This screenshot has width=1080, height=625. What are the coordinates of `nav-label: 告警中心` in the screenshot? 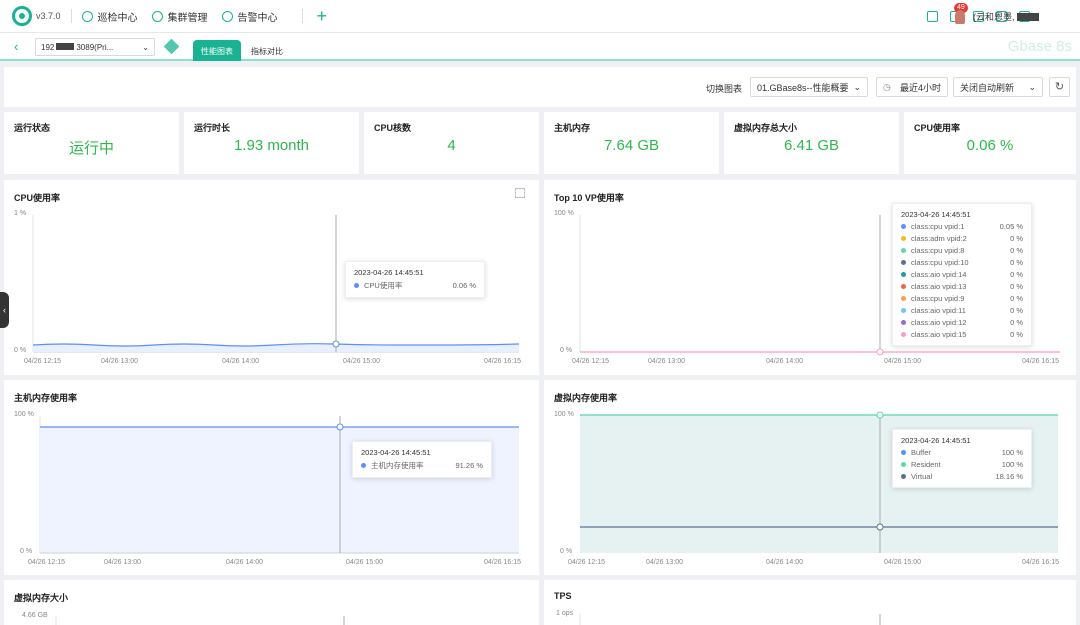 It's located at (257, 18).